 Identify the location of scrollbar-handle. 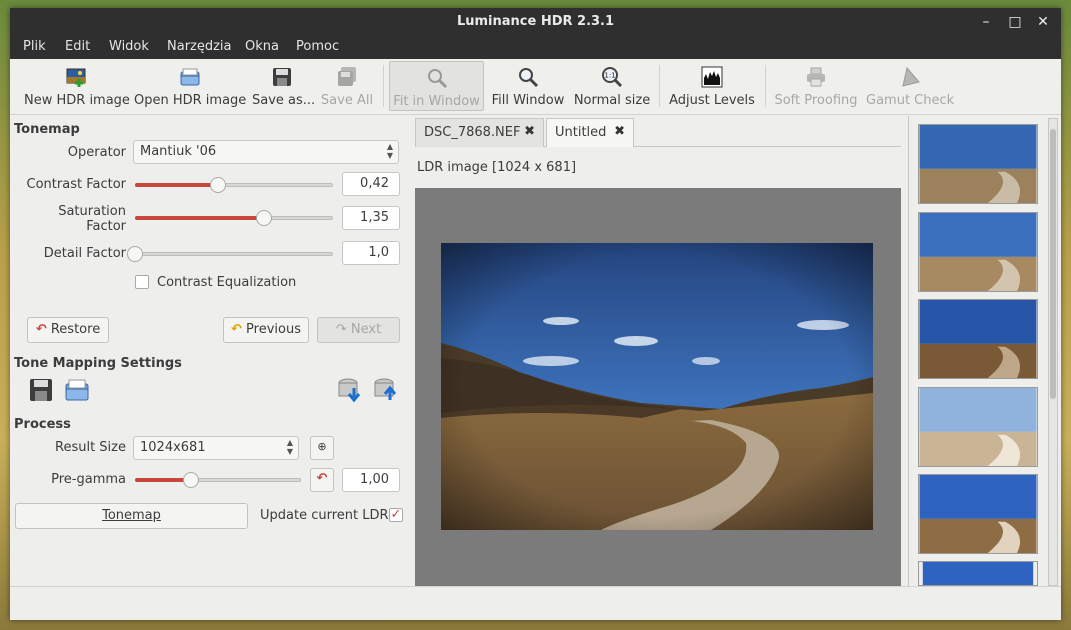
(1053, 264).